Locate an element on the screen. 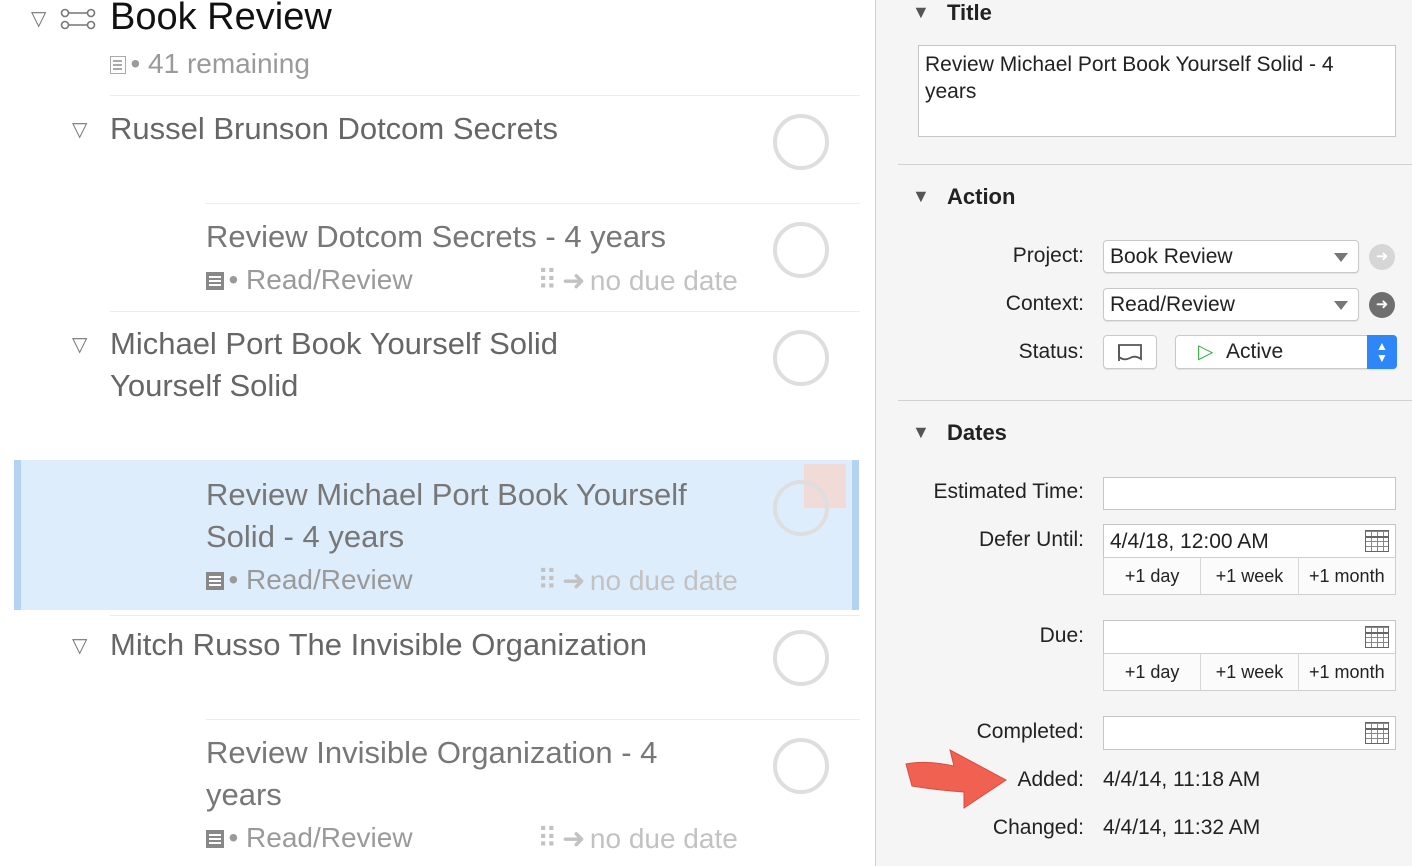  due-plus-month-button: +1 month is located at coordinates (1347, 672).